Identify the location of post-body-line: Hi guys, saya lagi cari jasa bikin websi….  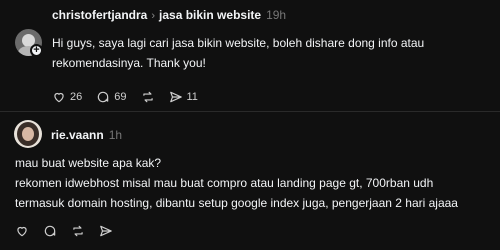
(238, 43).